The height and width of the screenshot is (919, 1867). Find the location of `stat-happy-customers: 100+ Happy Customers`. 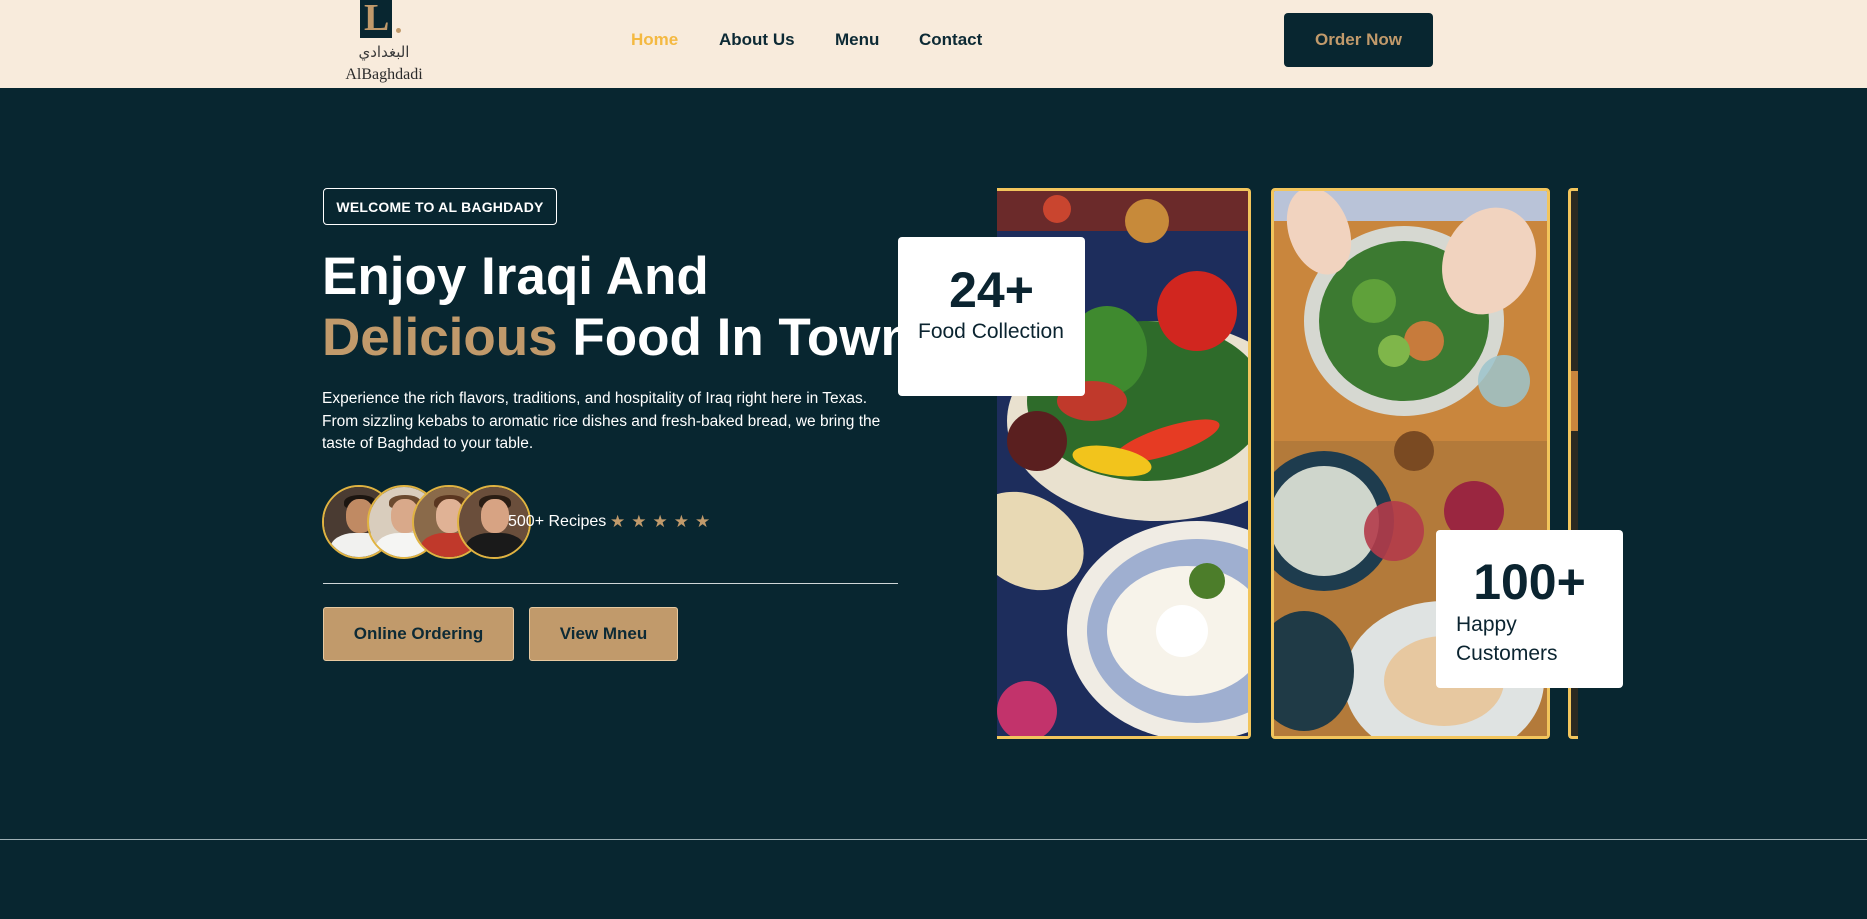

stat-happy-customers: 100+ Happy Customers is located at coordinates (1529, 609).